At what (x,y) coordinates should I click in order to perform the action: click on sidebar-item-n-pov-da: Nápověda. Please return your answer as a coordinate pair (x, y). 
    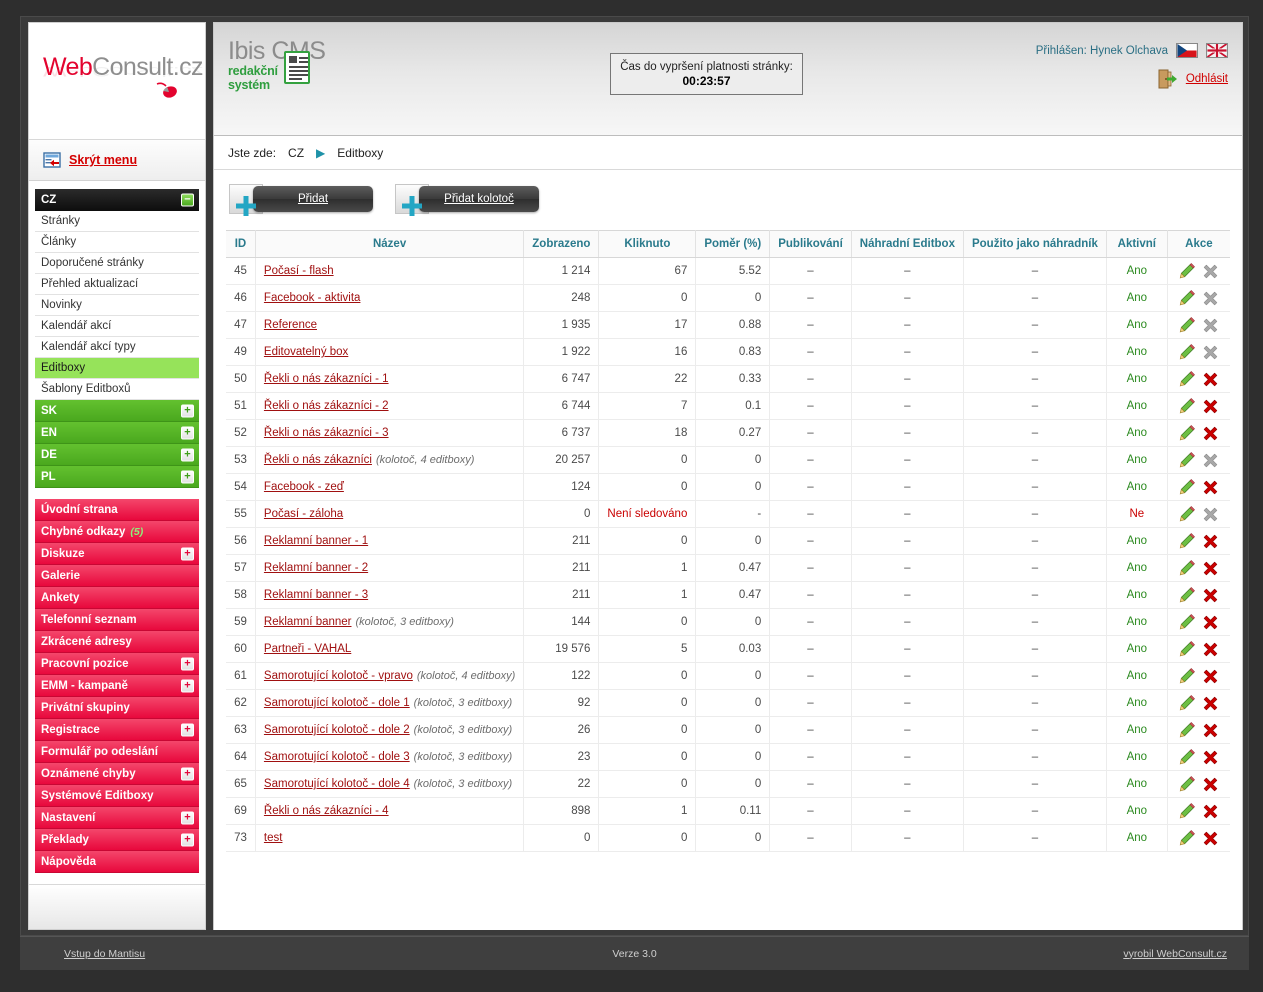
    Looking at the image, I should click on (117, 862).